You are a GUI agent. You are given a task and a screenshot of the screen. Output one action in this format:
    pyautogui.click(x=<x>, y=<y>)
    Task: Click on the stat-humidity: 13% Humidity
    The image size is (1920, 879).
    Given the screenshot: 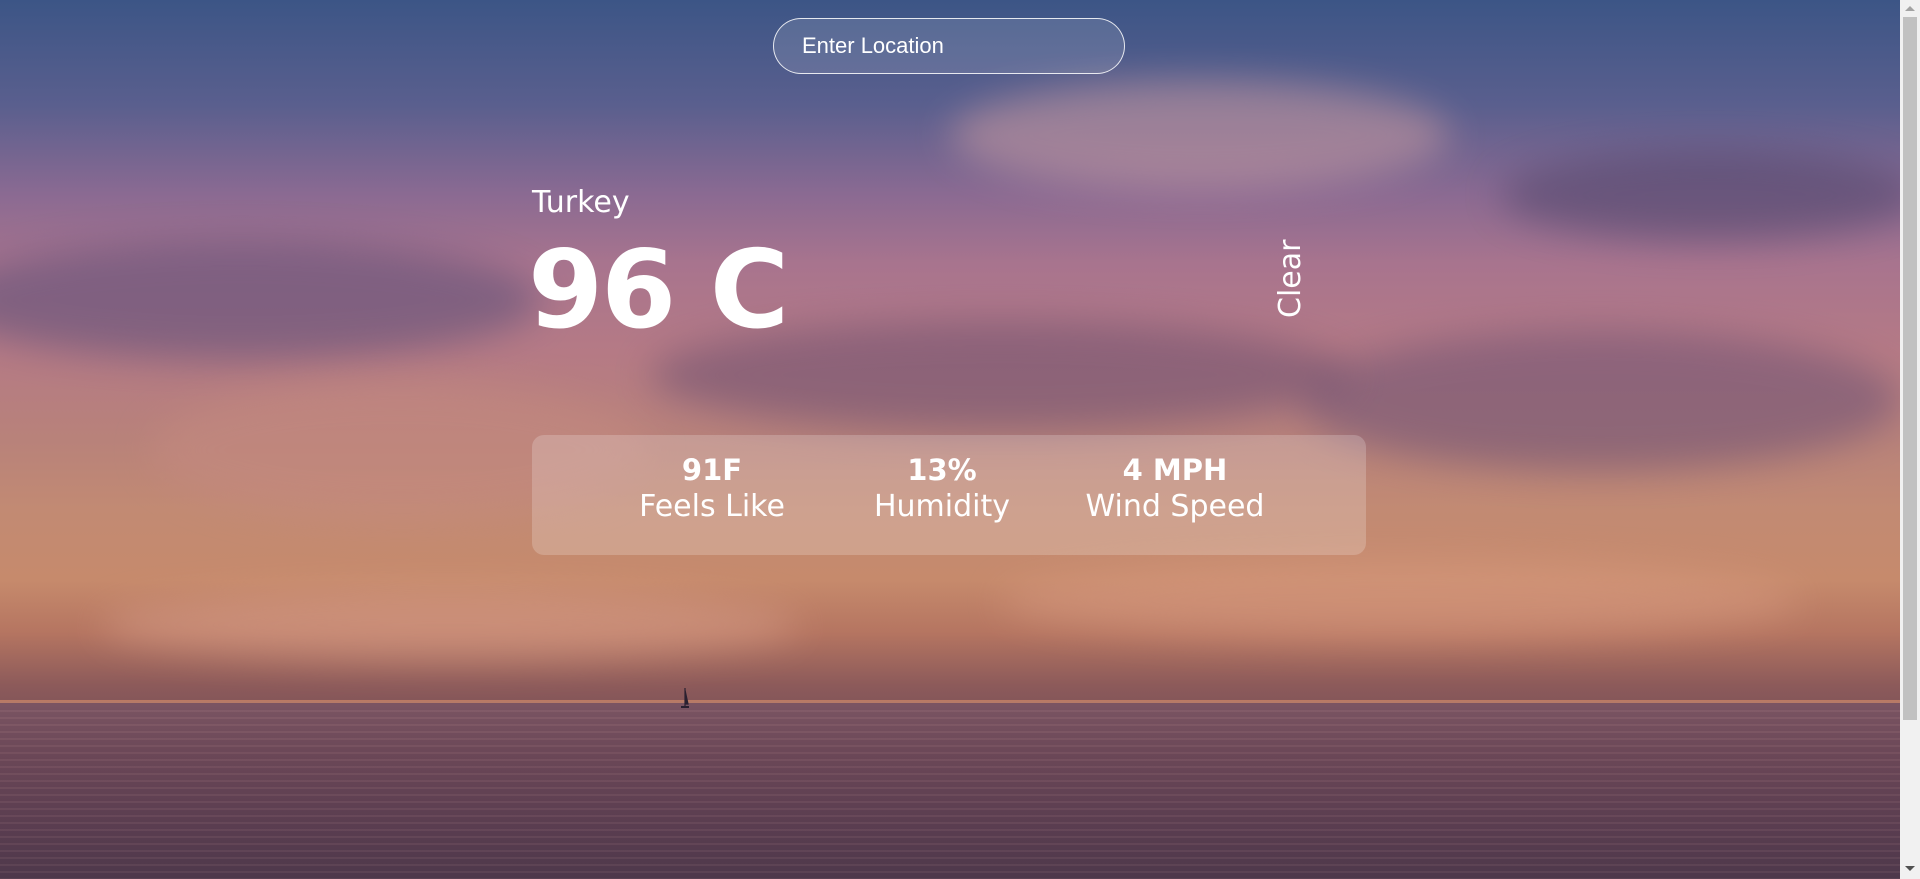 What is the action you would take?
    pyautogui.click(x=942, y=489)
    